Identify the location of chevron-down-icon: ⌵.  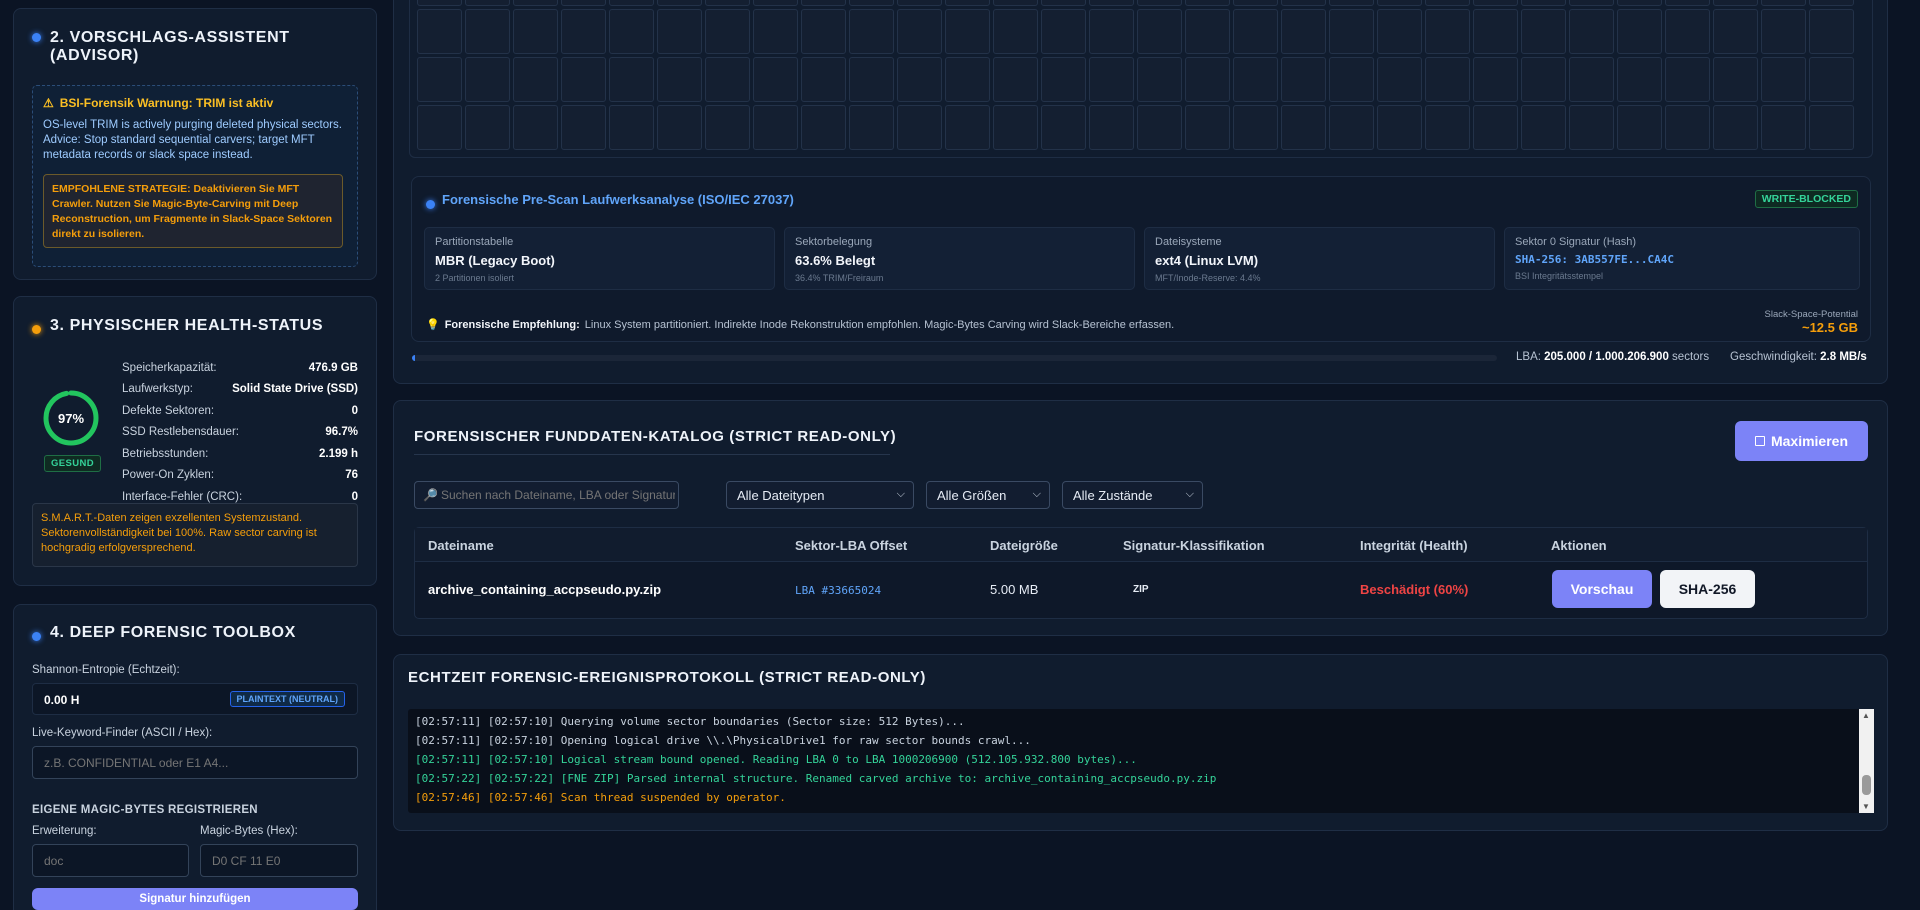
(1189, 494).